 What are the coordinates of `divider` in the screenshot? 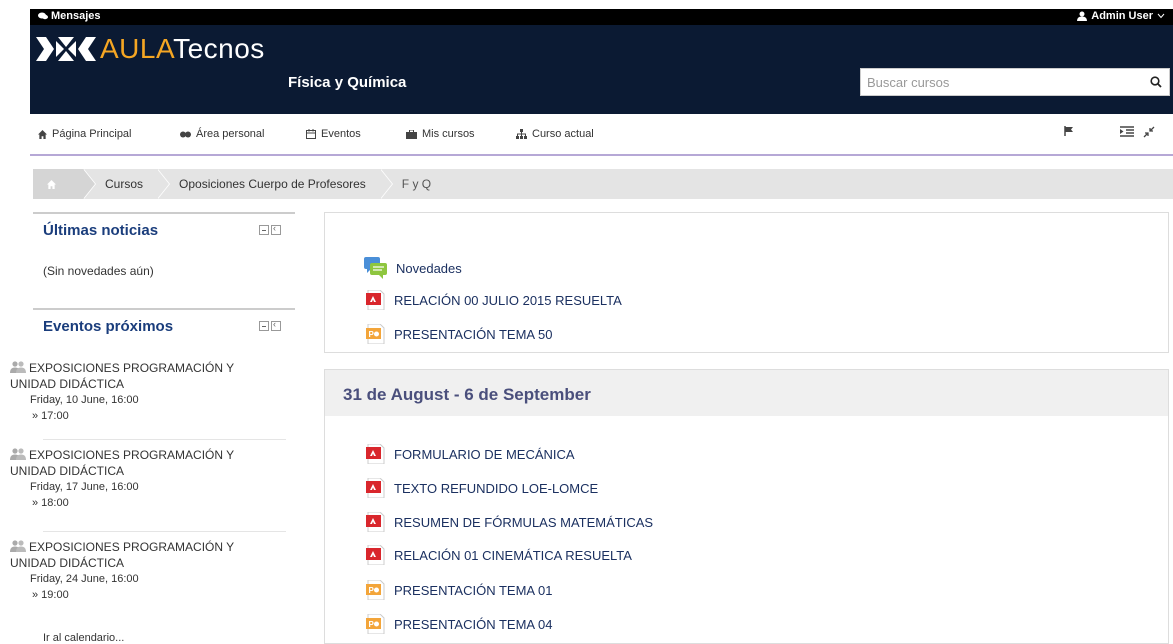 It's located at (164, 439).